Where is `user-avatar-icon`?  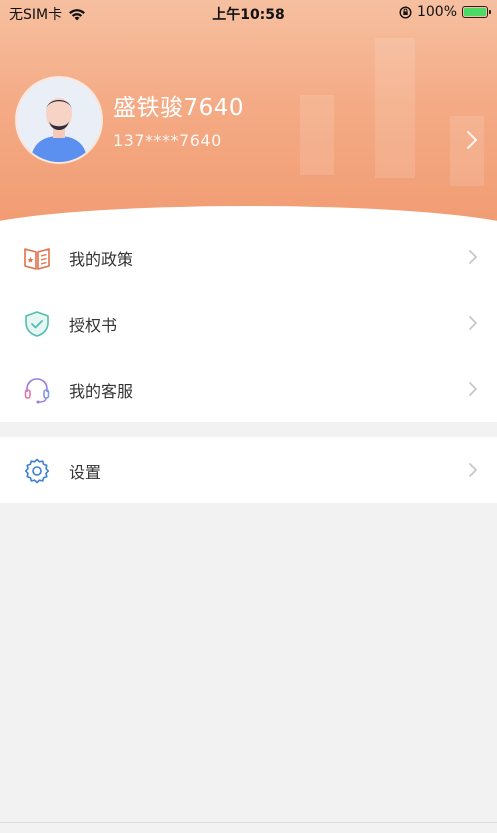
user-avatar-icon is located at coordinates (59, 120).